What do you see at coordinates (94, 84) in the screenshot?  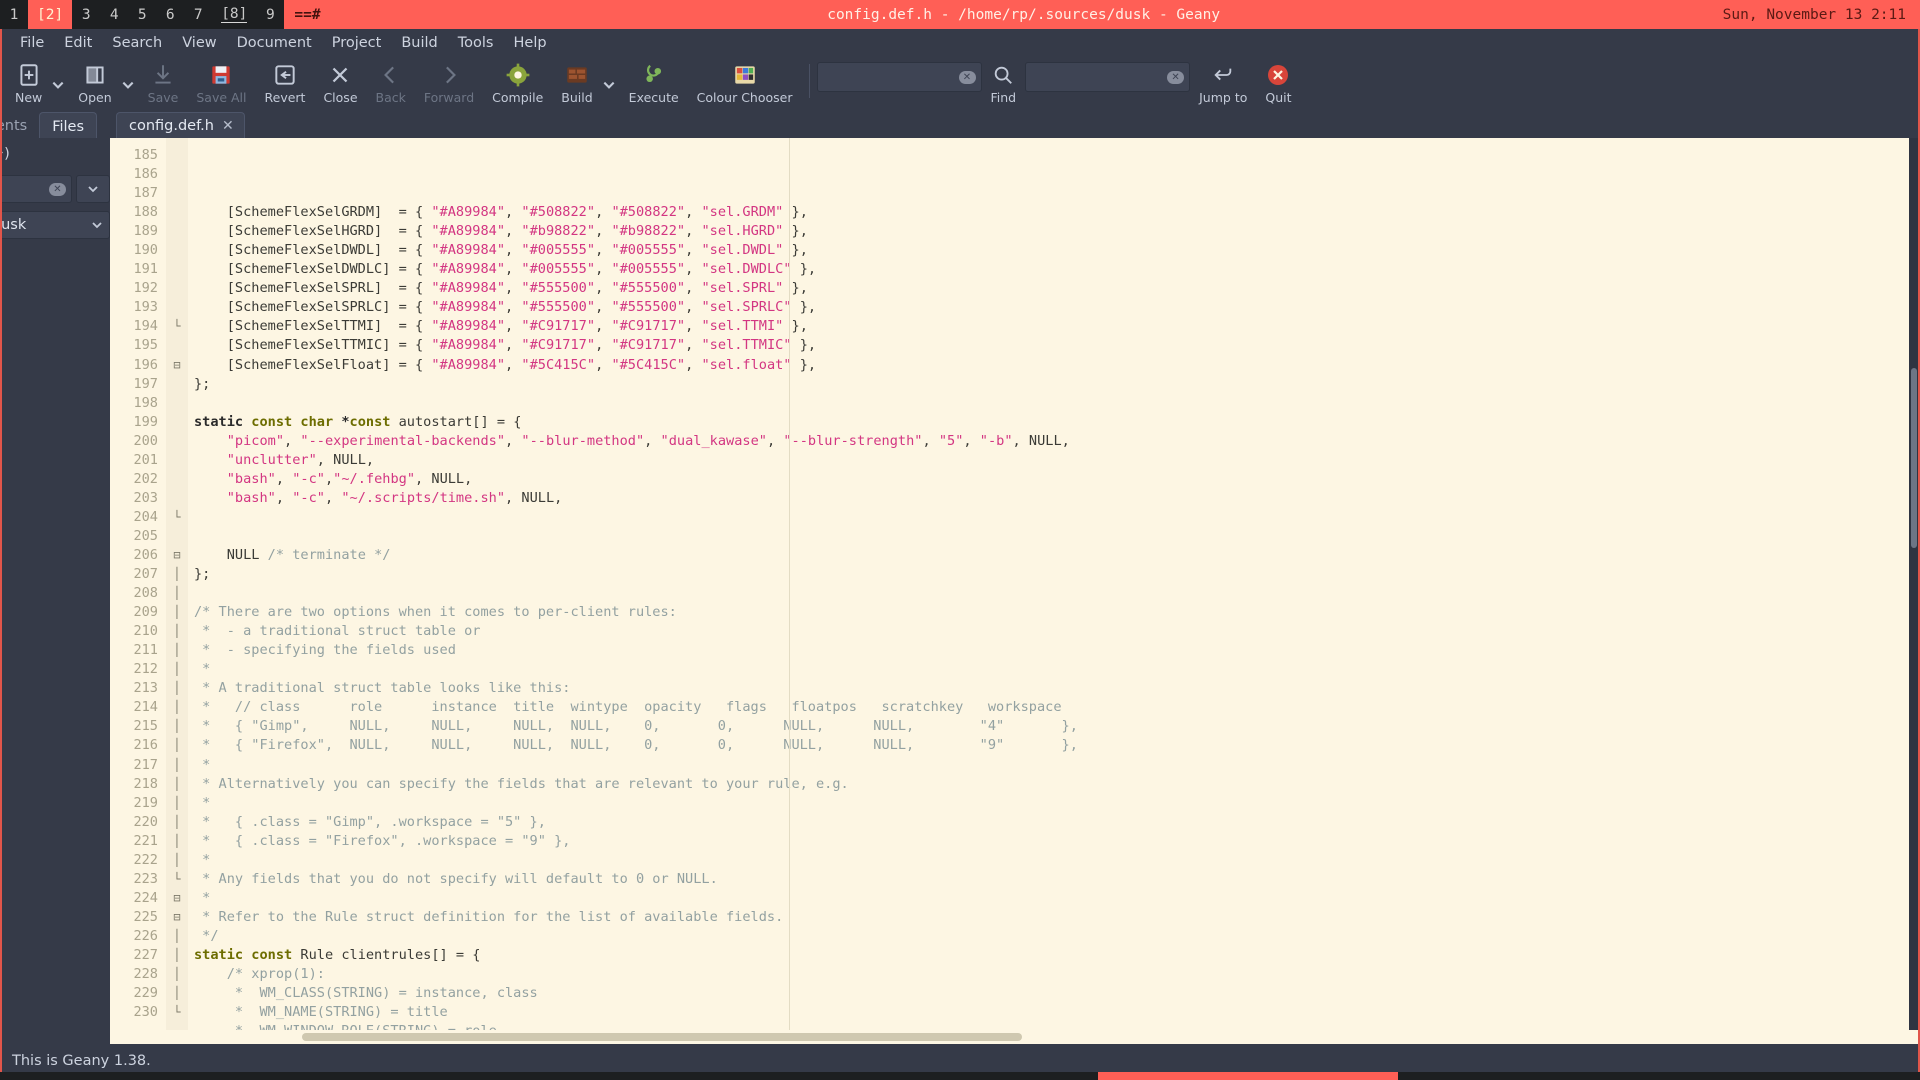 I see `open-button: Open` at bounding box center [94, 84].